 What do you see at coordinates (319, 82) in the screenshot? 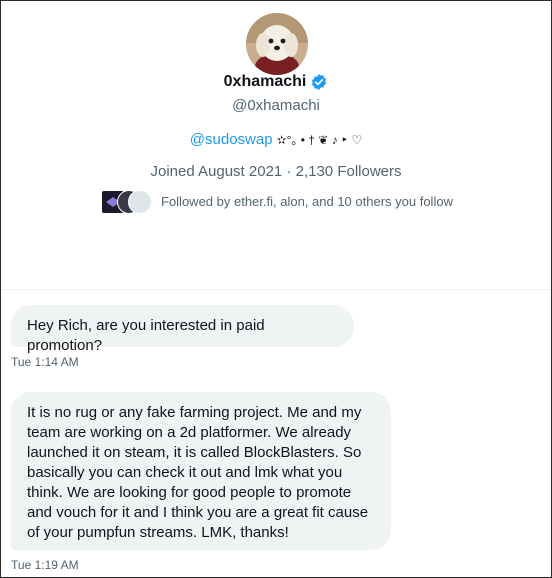
I see `verified-badge-icon` at bounding box center [319, 82].